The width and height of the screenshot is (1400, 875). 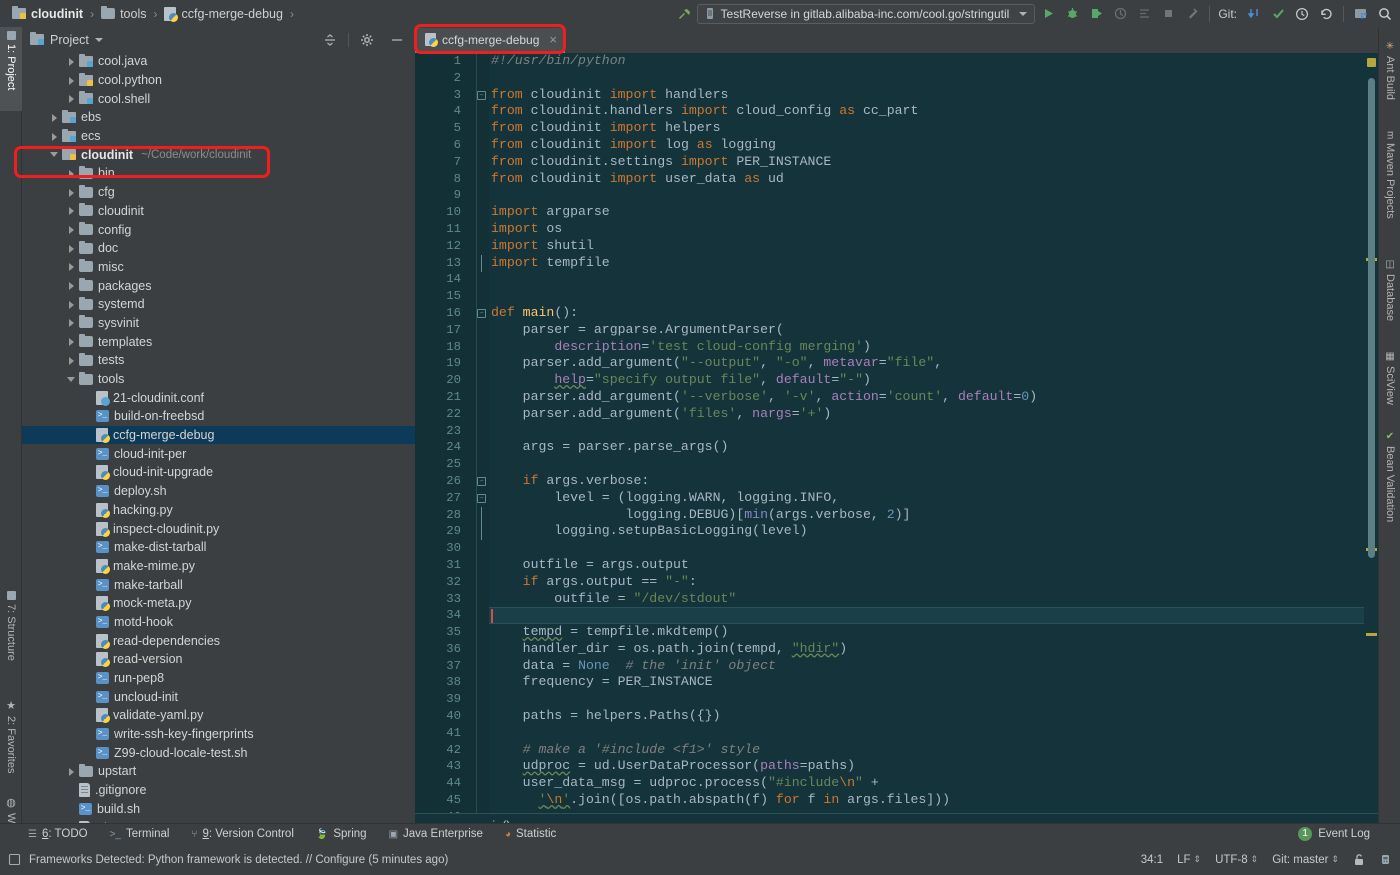 What do you see at coordinates (1278, 14) in the screenshot?
I see `commit-checkmark-icon` at bounding box center [1278, 14].